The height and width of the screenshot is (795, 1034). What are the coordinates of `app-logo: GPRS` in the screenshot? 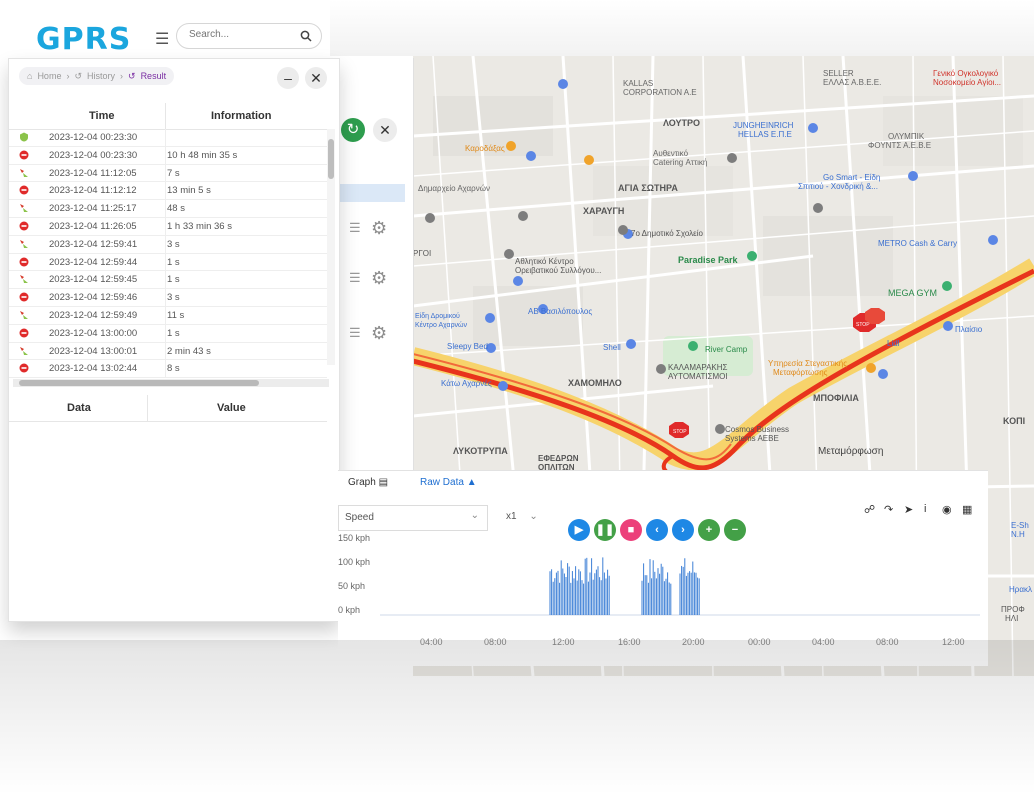 It's located at (83, 39).